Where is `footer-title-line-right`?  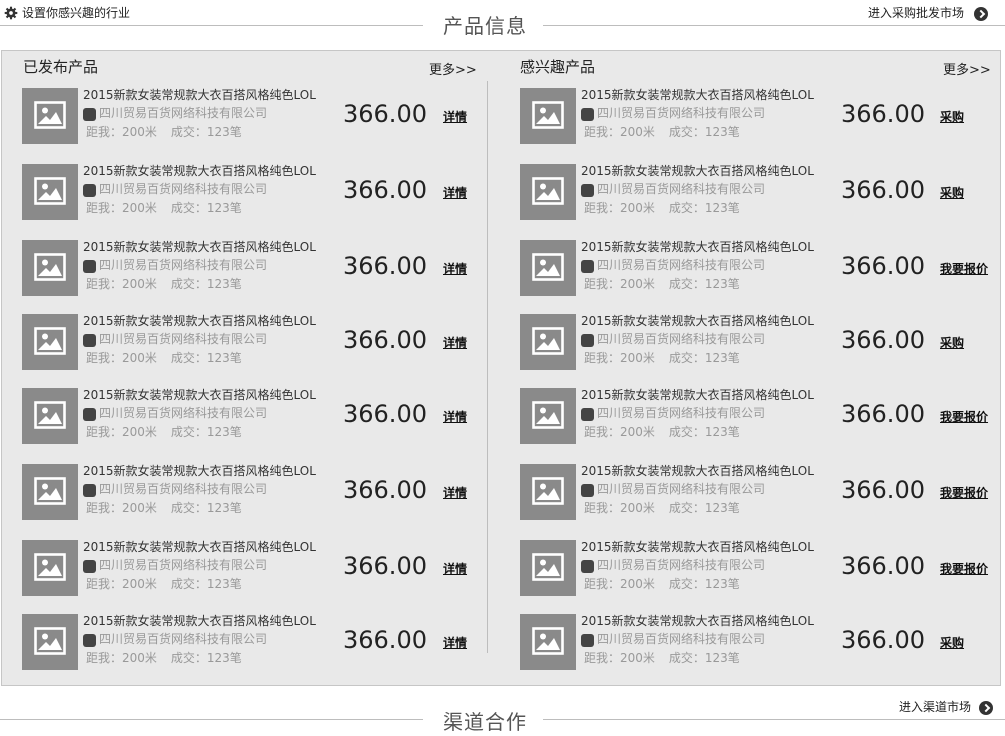 footer-title-line-right is located at coordinates (774, 719).